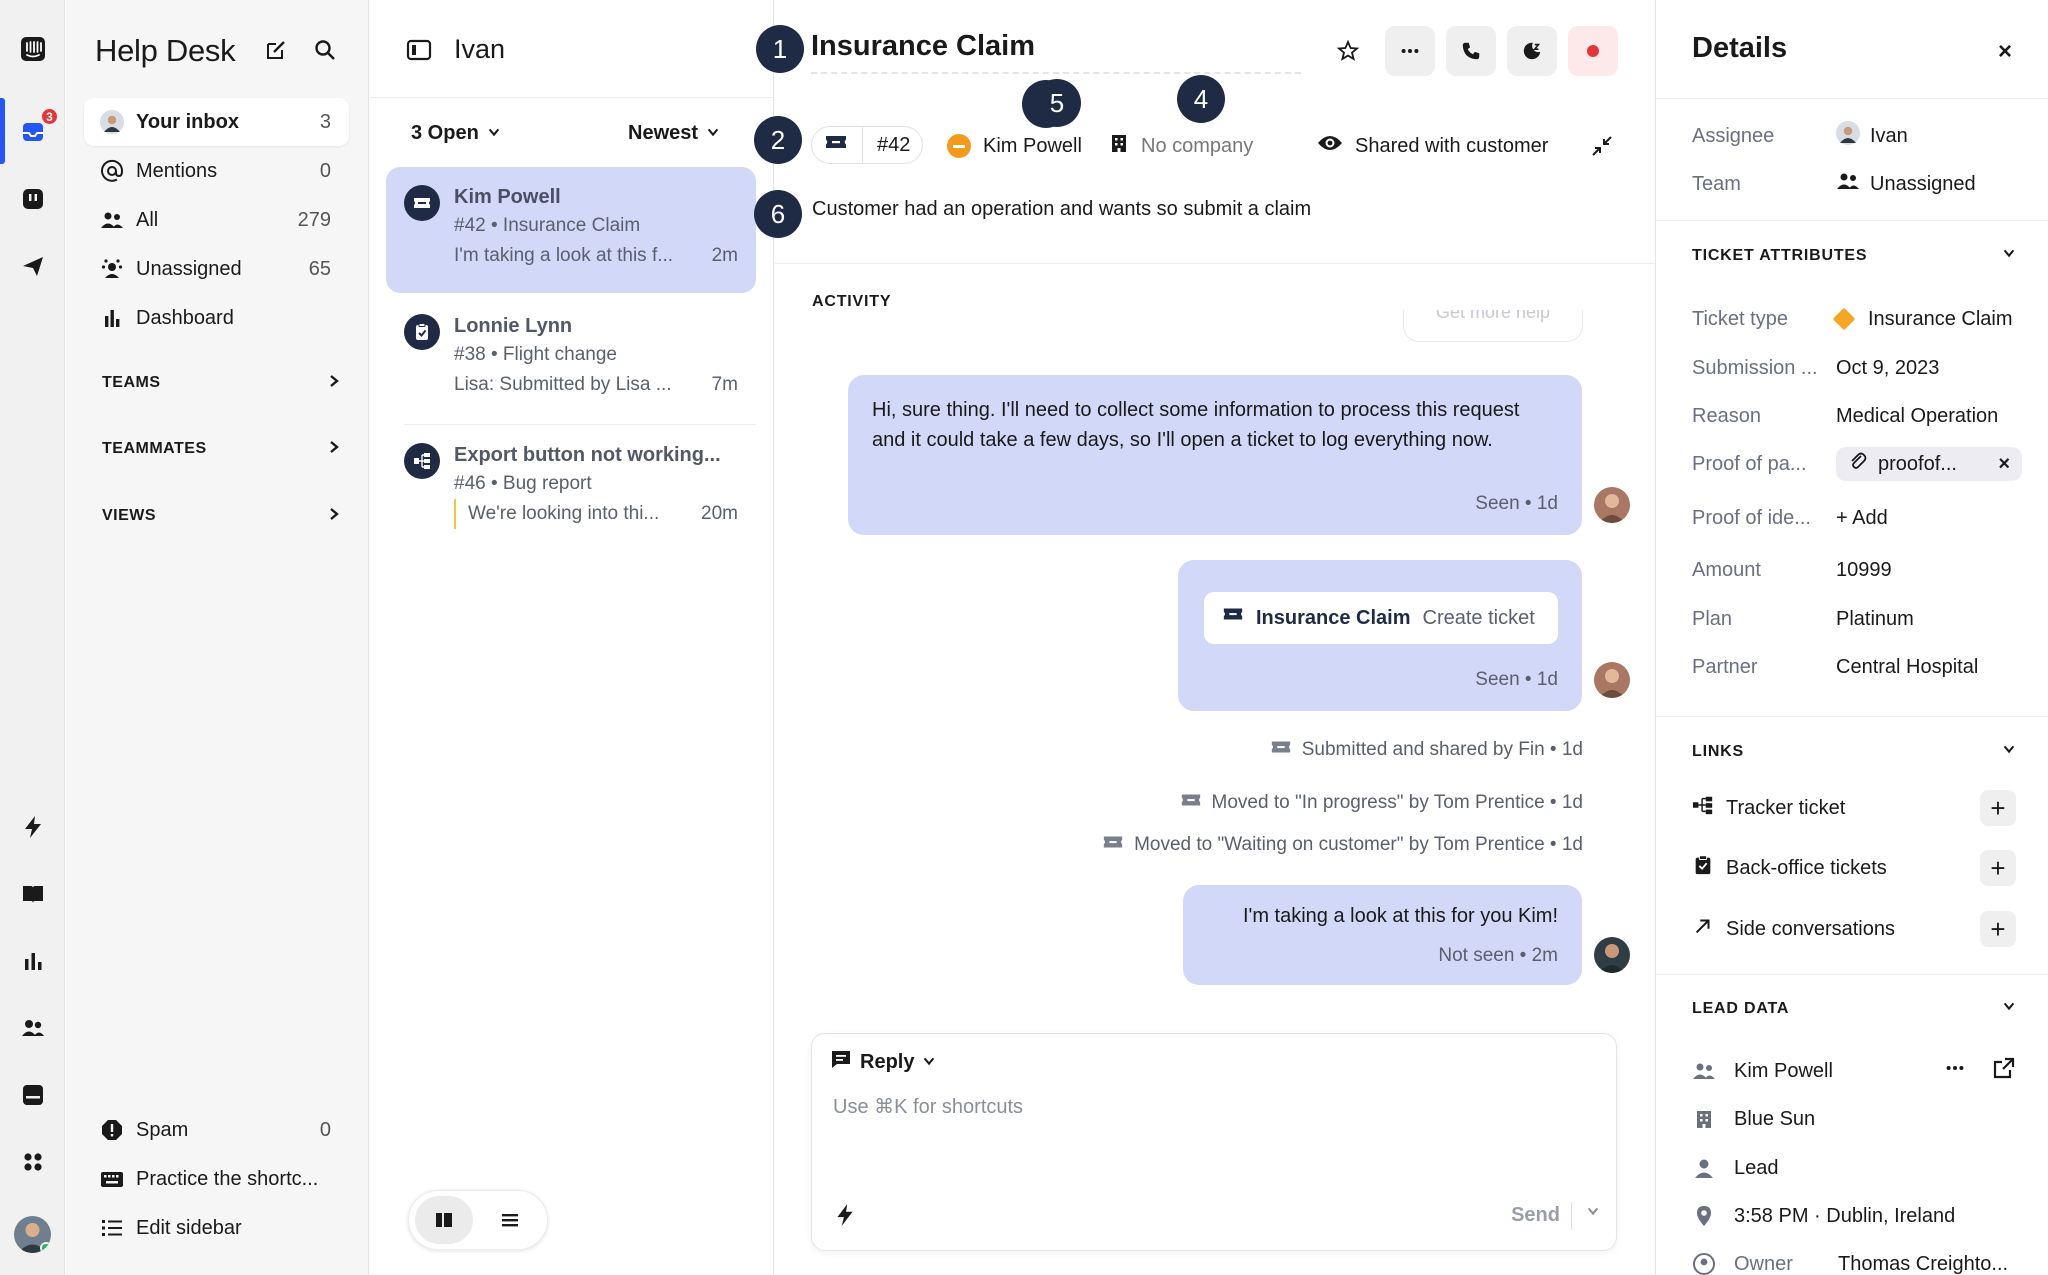 This screenshot has width=2048, height=1275. What do you see at coordinates (1854, 751) in the screenshot?
I see `links-section: LINKS` at bounding box center [1854, 751].